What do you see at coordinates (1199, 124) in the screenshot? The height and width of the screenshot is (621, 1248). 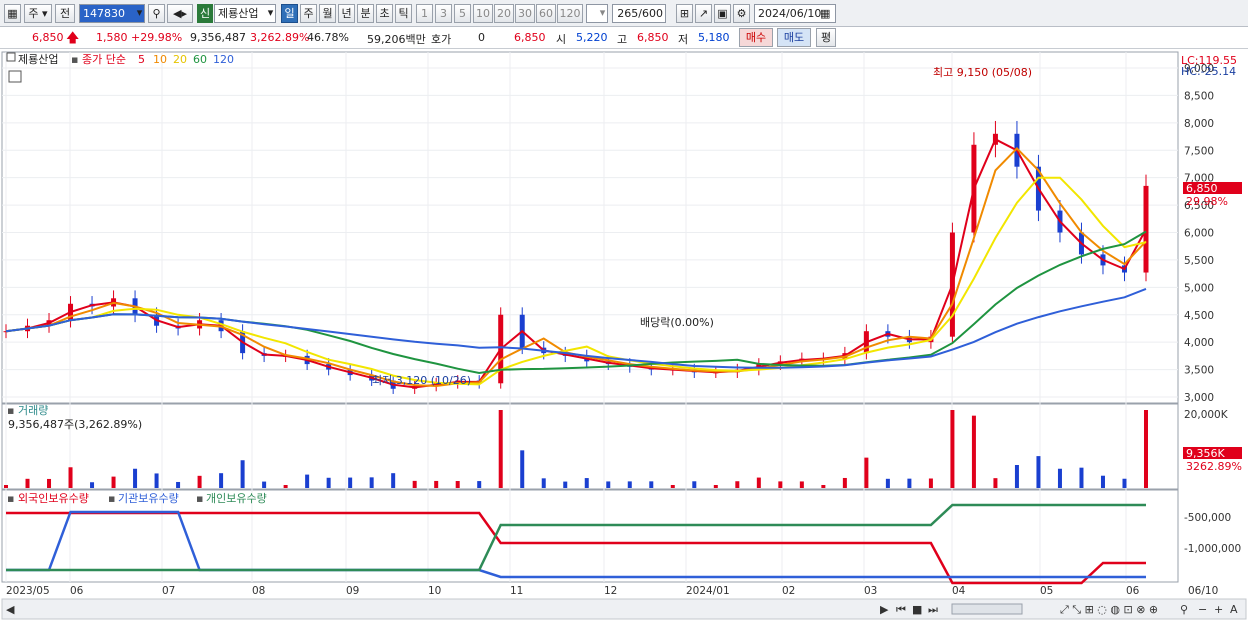 I see `price-tick-label: 8,000` at bounding box center [1199, 124].